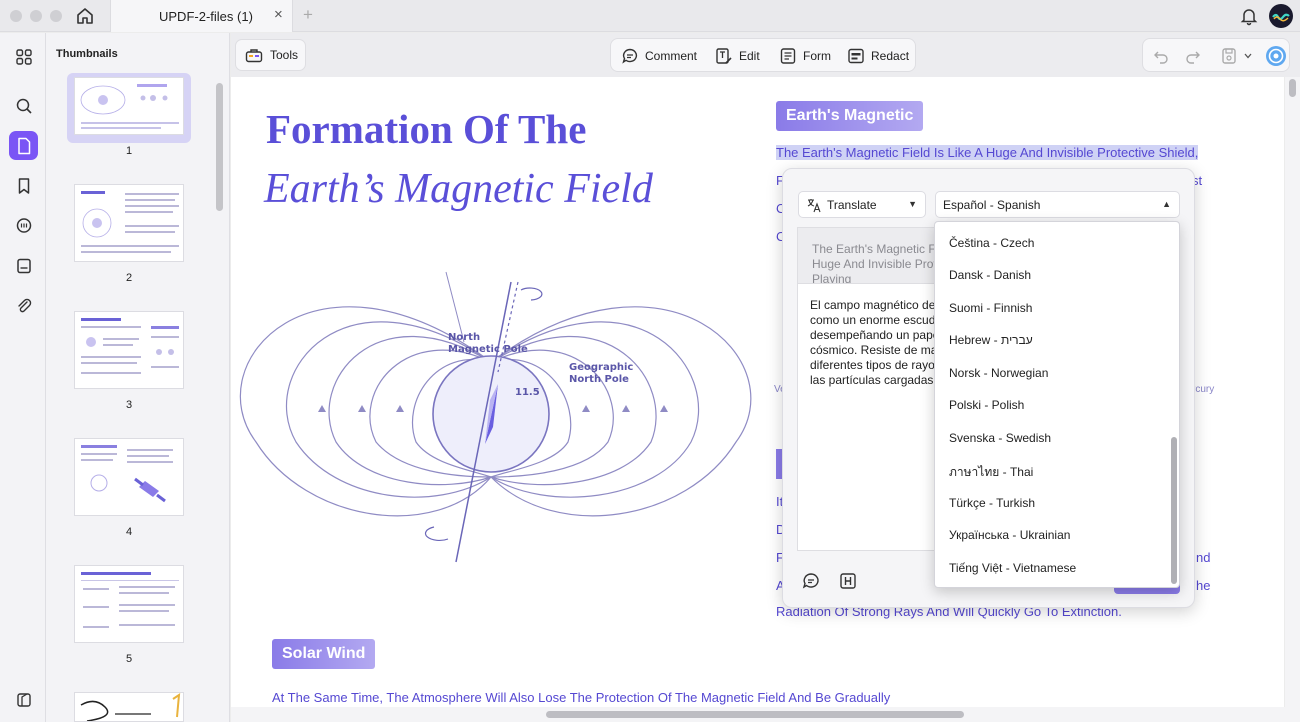 The image size is (1300, 722). What do you see at coordinates (129, 532) in the screenshot?
I see `page-number-4: 4` at bounding box center [129, 532].